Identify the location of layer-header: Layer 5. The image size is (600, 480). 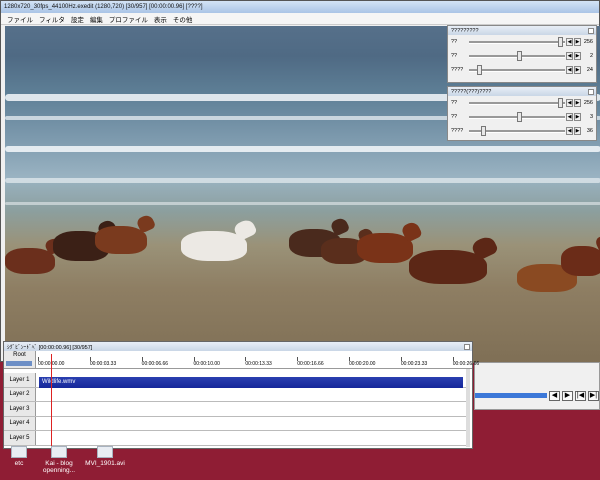
(20, 438).